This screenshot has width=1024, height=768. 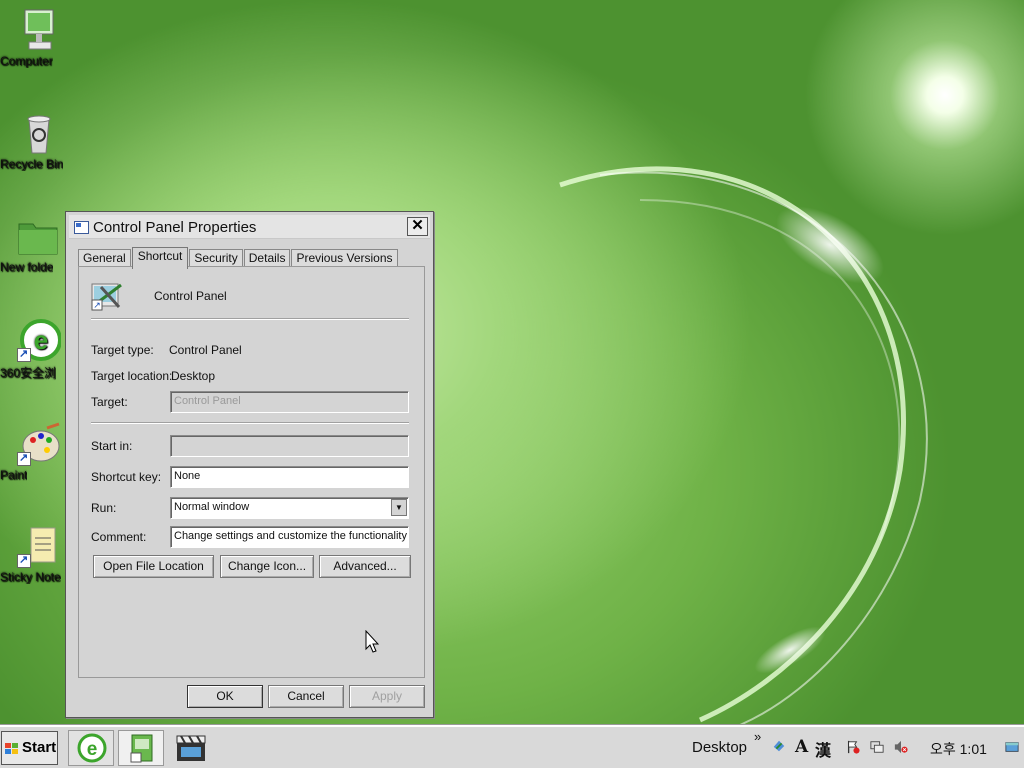 I want to click on taskbar-button-control-panel, so click(x=141, y=748).